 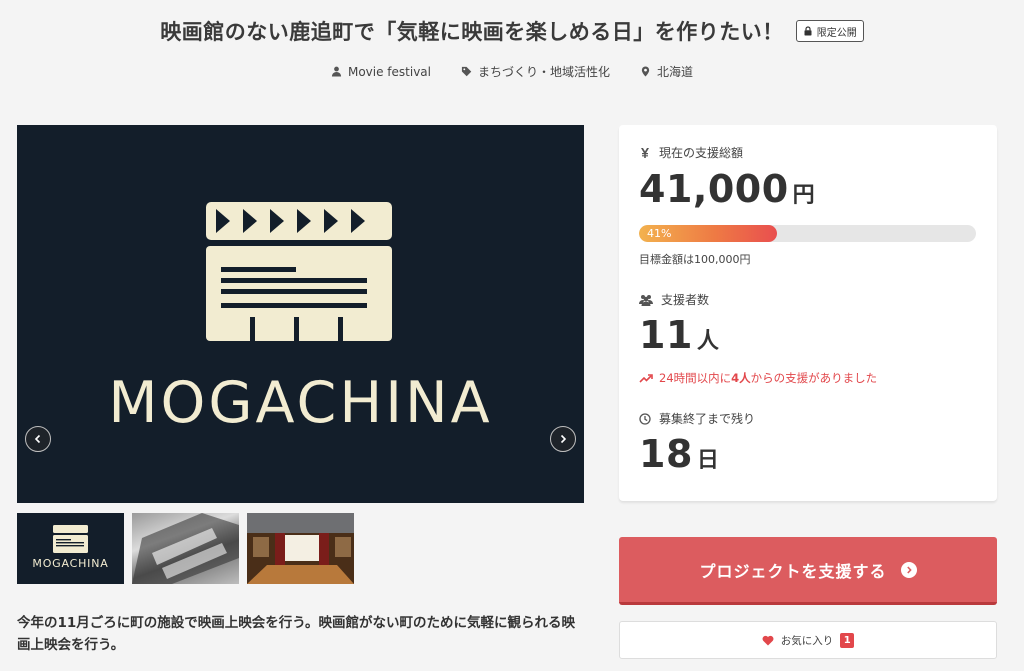 I want to click on prev-slide-button, so click(x=38, y=439).